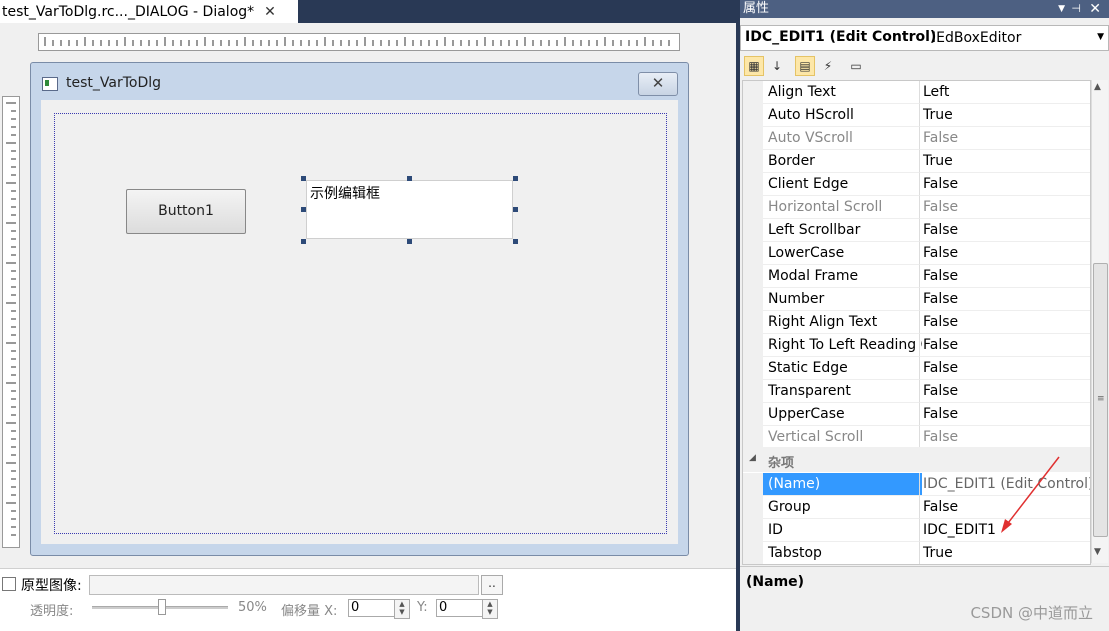 This screenshot has height=631, width=1109. What do you see at coordinates (916, 459) in the screenshot?
I see `category-header: ◢ 杂项` at bounding box center [916, 459].